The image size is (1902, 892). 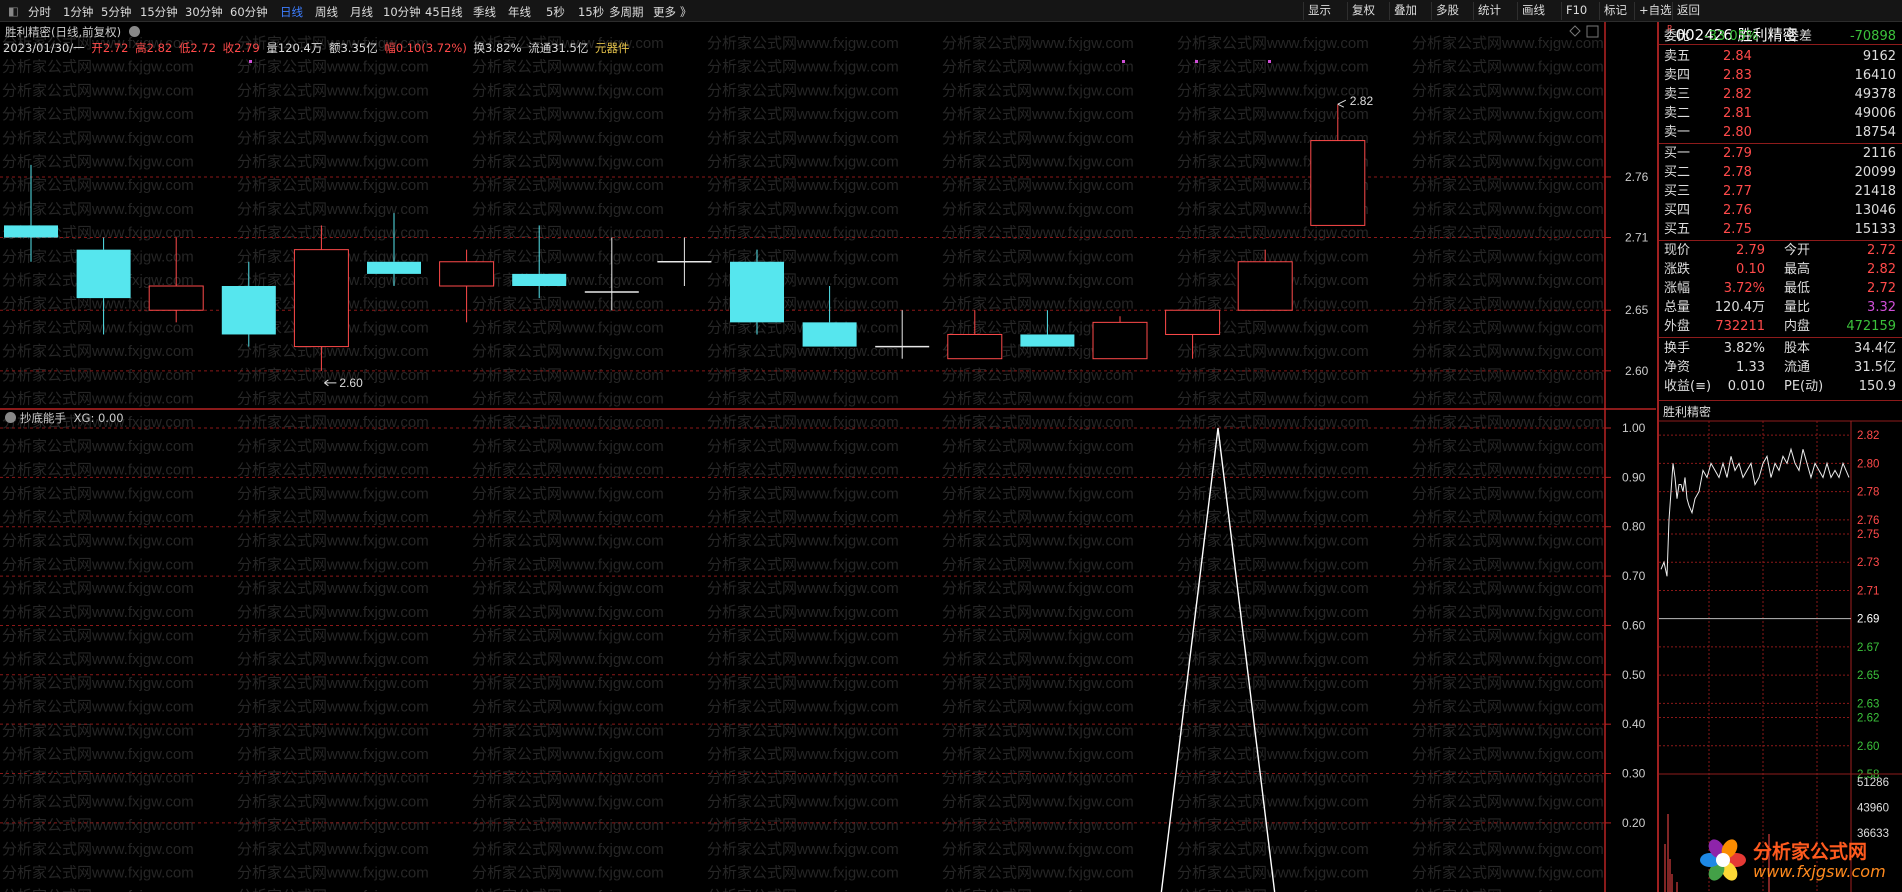 What do you see at coordinates (1737, 191) in the screenshot?
I see `bid-price: 2.77` at bounding box center [1737, 191].